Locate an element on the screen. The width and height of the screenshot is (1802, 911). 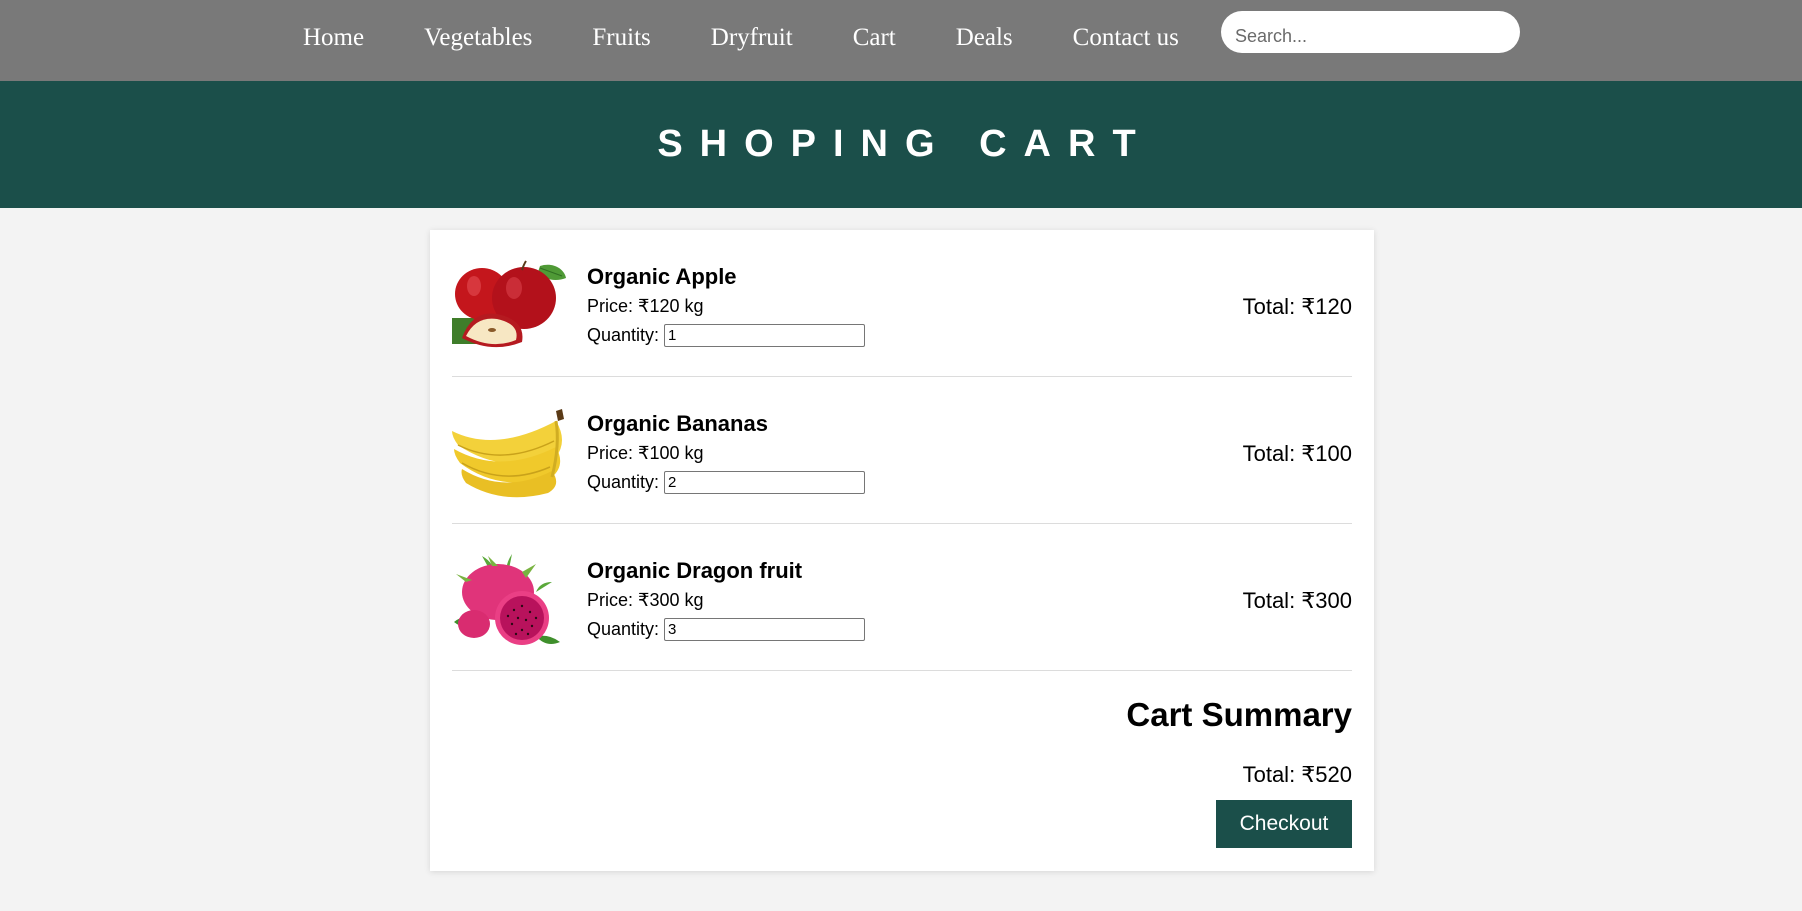
search-input is located at coordinates (1370, 32).